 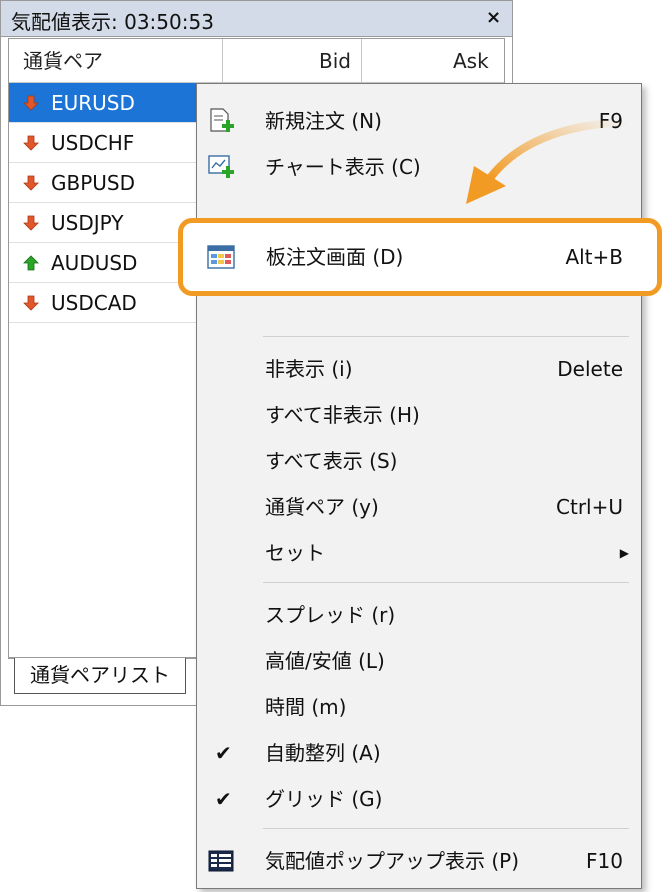 What do you see at coordinates (295, 553) in the screenshot?
I see `menu-item-label: セット` at bounding box center [295, 553].